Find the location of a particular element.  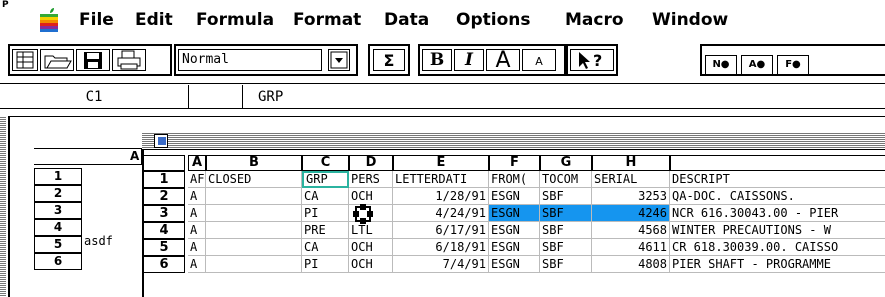

field-format-button: F● is located at coordinates (793, 65).